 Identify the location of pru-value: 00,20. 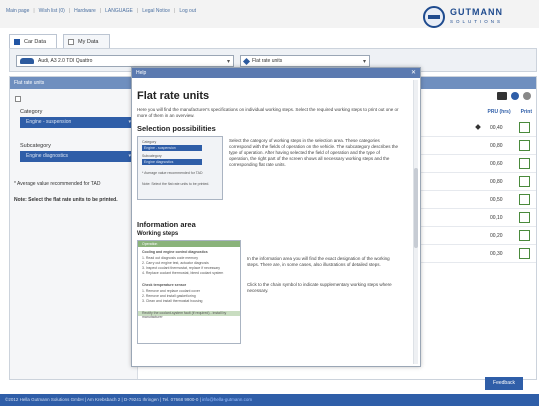
(496, 236).